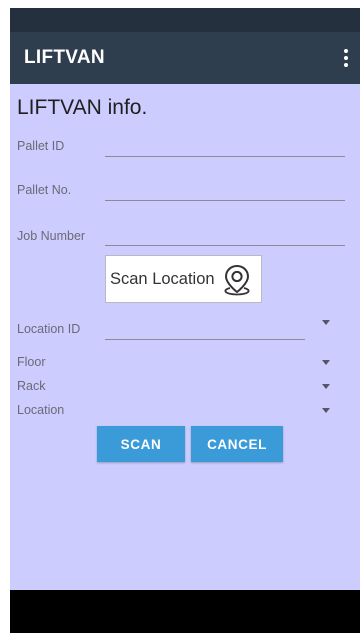 This screenshot has height=633, width=360. What do you see at coordinates (185, 20) in the screenshot?
I see `status-bar` at bounding box center [185, 20].